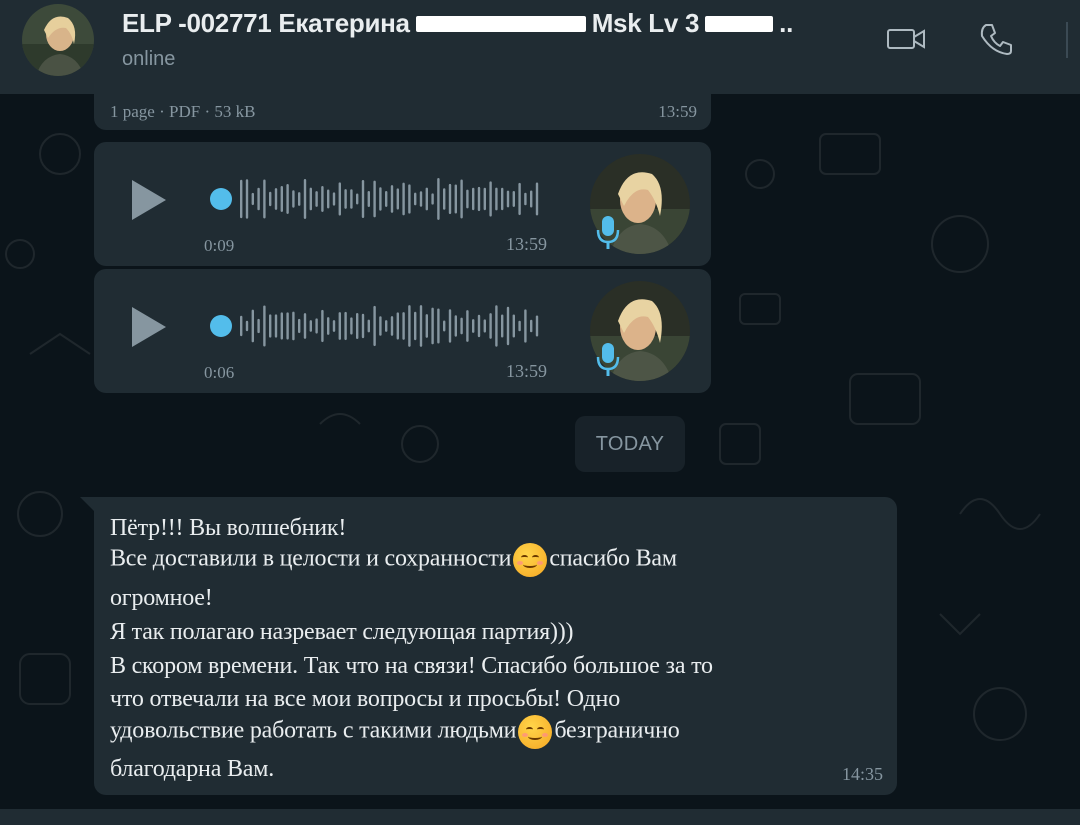  I want to click on contact-avatar, so click(58, 40).